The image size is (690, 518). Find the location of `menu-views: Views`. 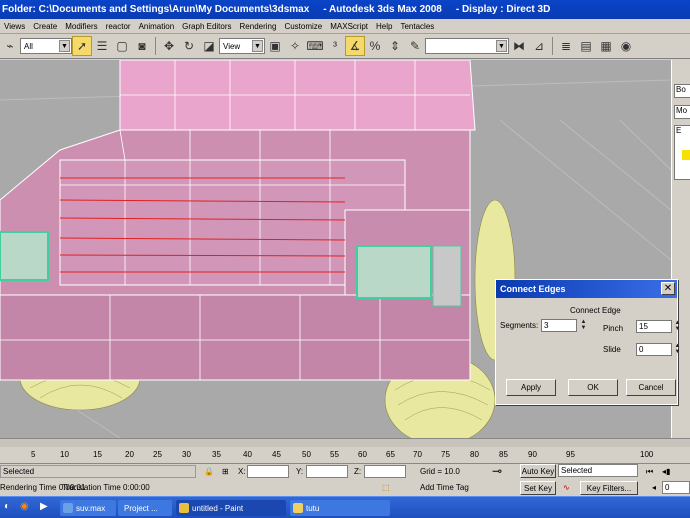

menu-views: Views is located at coordinates (14, 26).